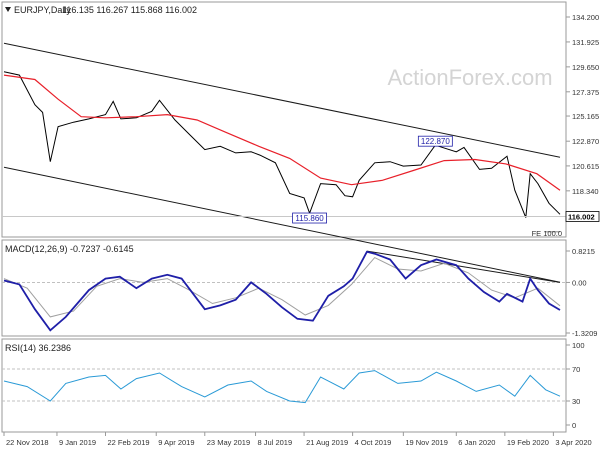 The image size is (600, 455). I want to click on macd-y-tick-label: 0.8215, so click(583, 251).